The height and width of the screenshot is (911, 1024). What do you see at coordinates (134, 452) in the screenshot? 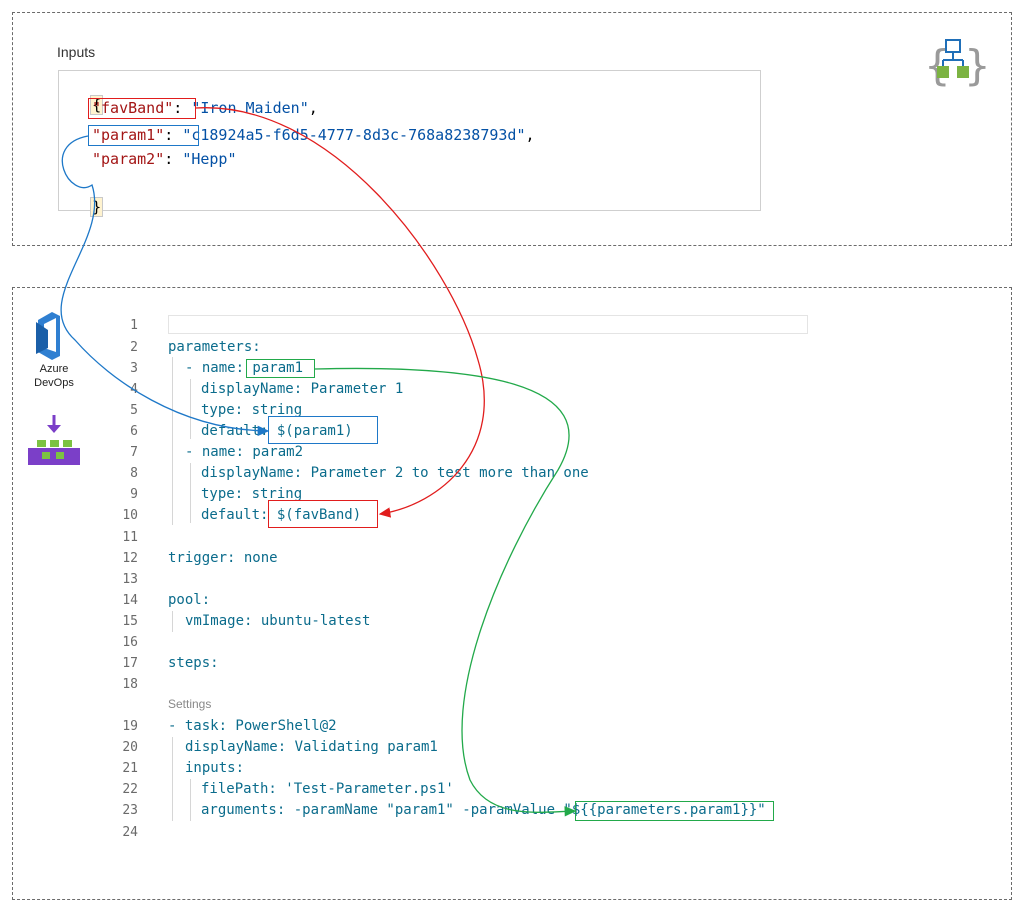
I see `line-number: 7` at bounding box center [134, 452].